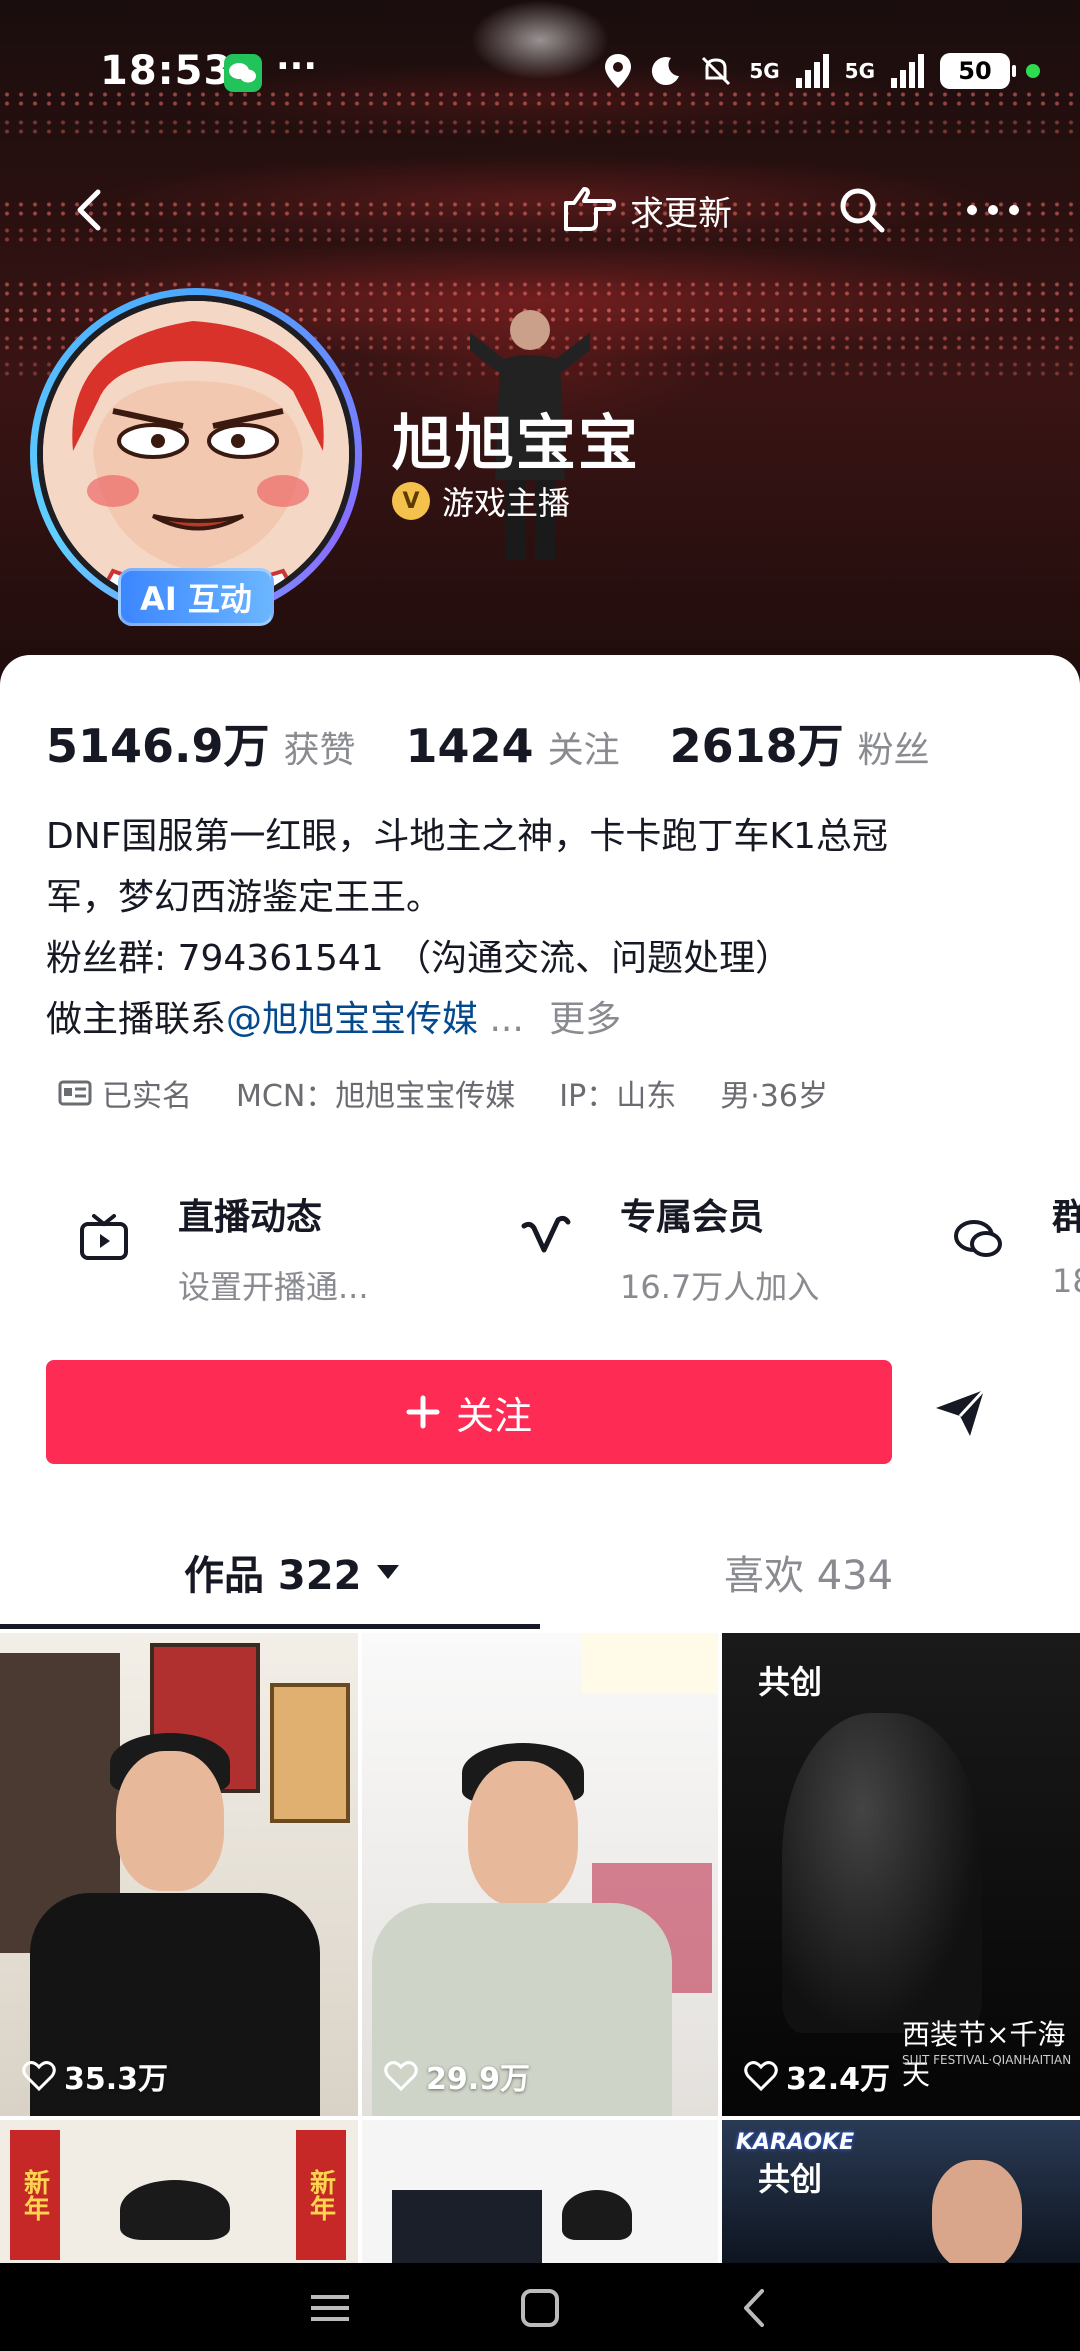 The height and width of the screenshot is (2351, 1080). Describe the element at coordinates (618, 1096) in the screenshot. I see `meta-ip: IP：山东` at that location.